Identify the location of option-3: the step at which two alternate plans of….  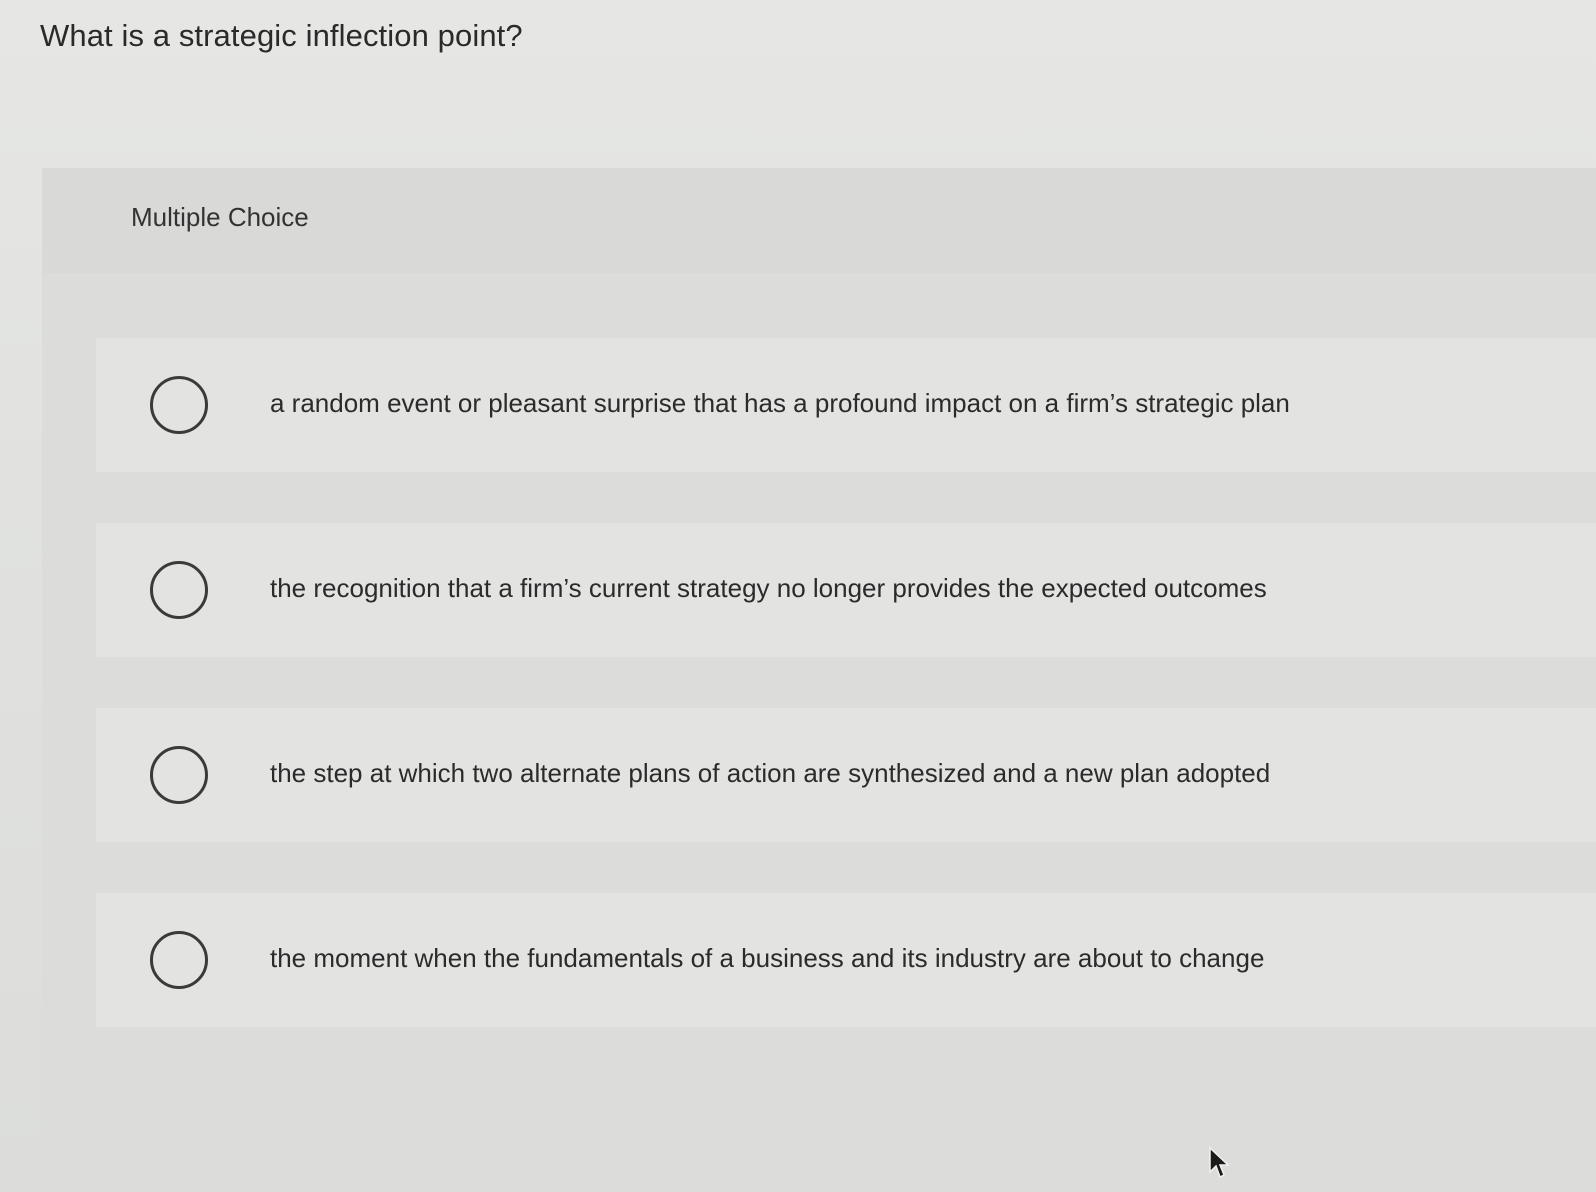
(846, 775).